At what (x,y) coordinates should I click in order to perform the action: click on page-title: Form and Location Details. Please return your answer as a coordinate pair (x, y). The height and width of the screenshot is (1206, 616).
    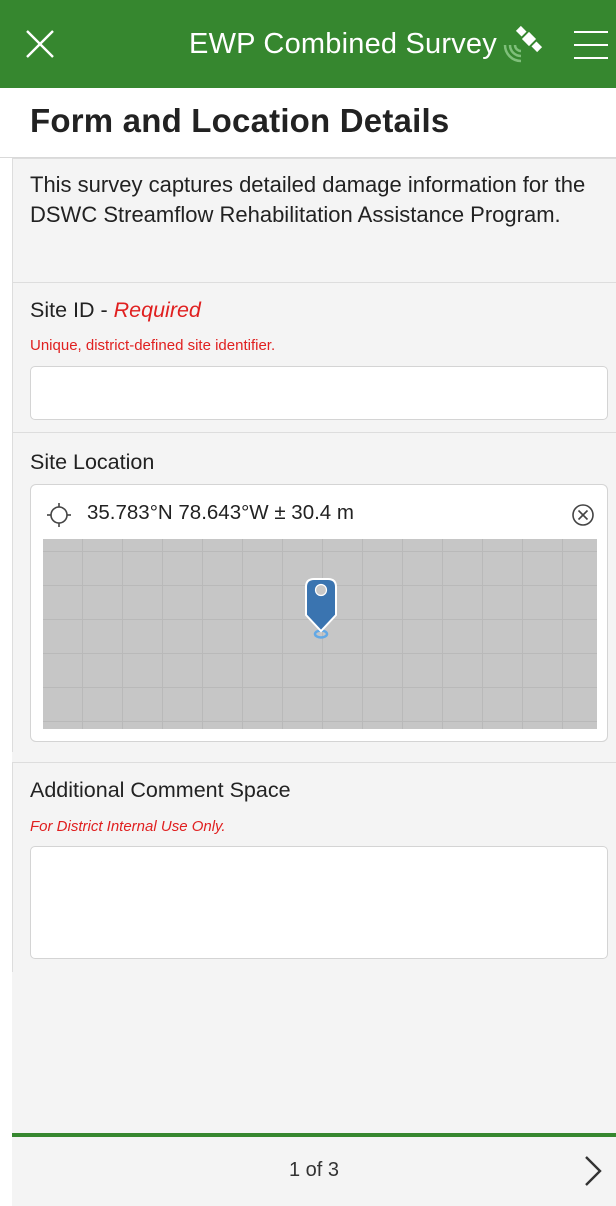
    Looking at the image, I should click on (240, 120).